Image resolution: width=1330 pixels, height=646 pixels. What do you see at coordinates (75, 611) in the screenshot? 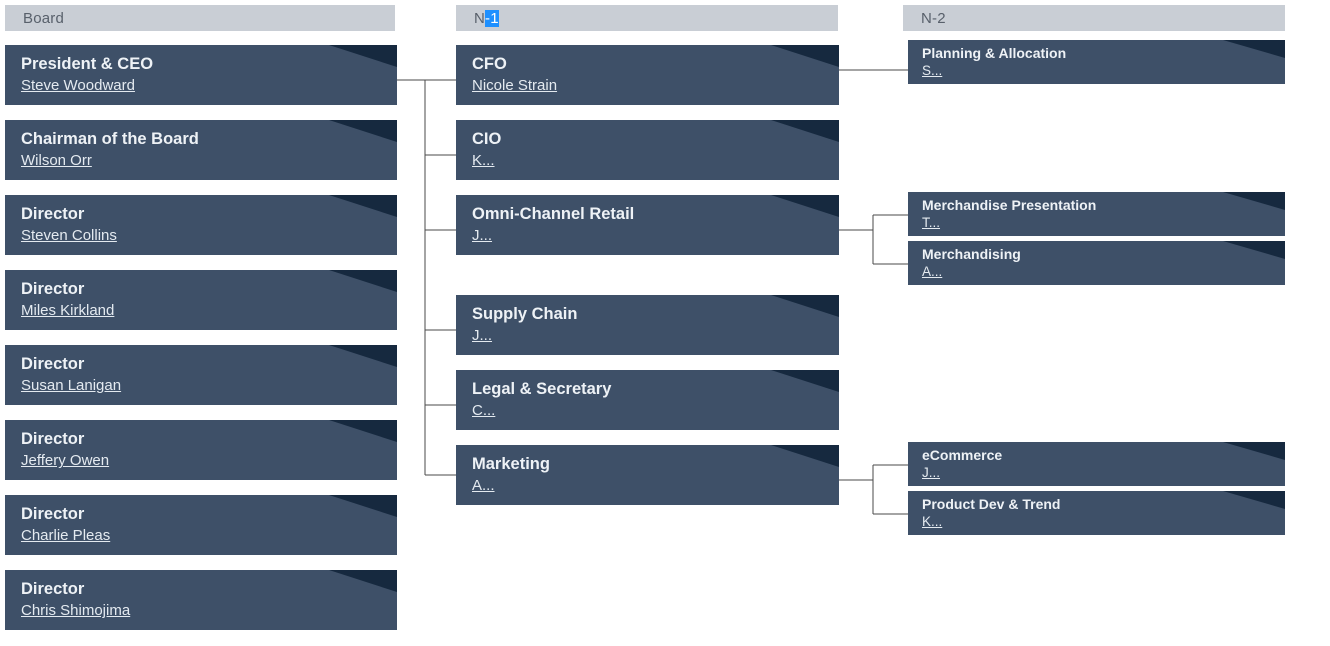
I see `node-person: Chris Shimojima` at bounding box center [75, 611].